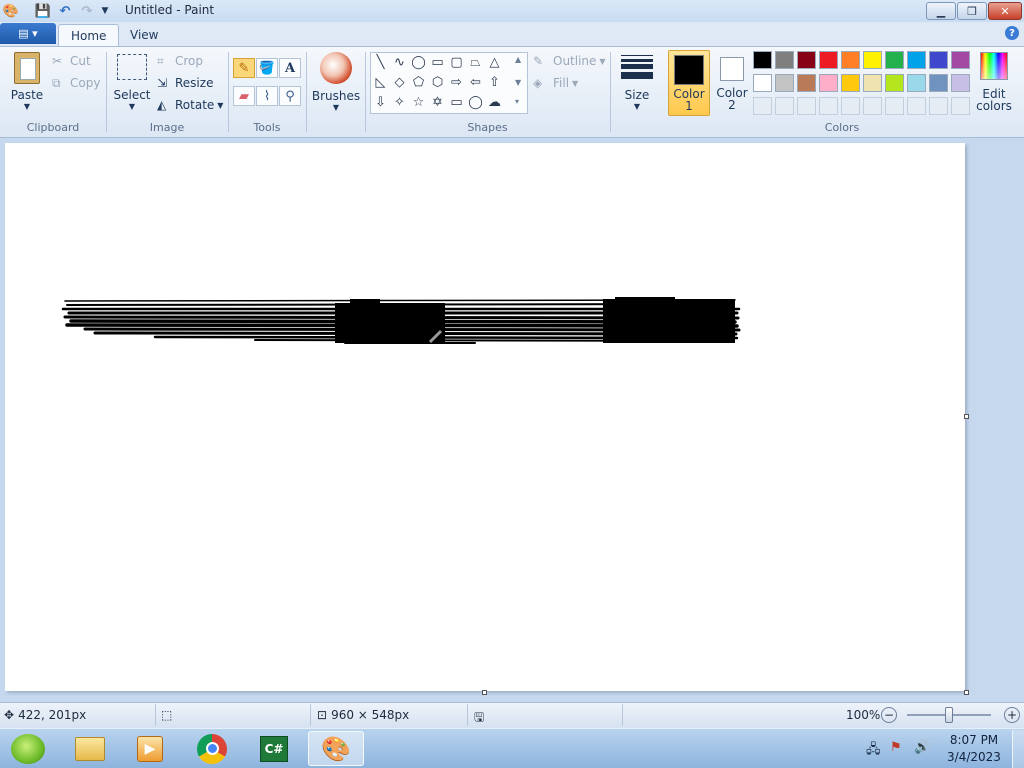 This screenshot has width=1024, height=768. I want to click on task-csharp: C#, so click(274, 748).